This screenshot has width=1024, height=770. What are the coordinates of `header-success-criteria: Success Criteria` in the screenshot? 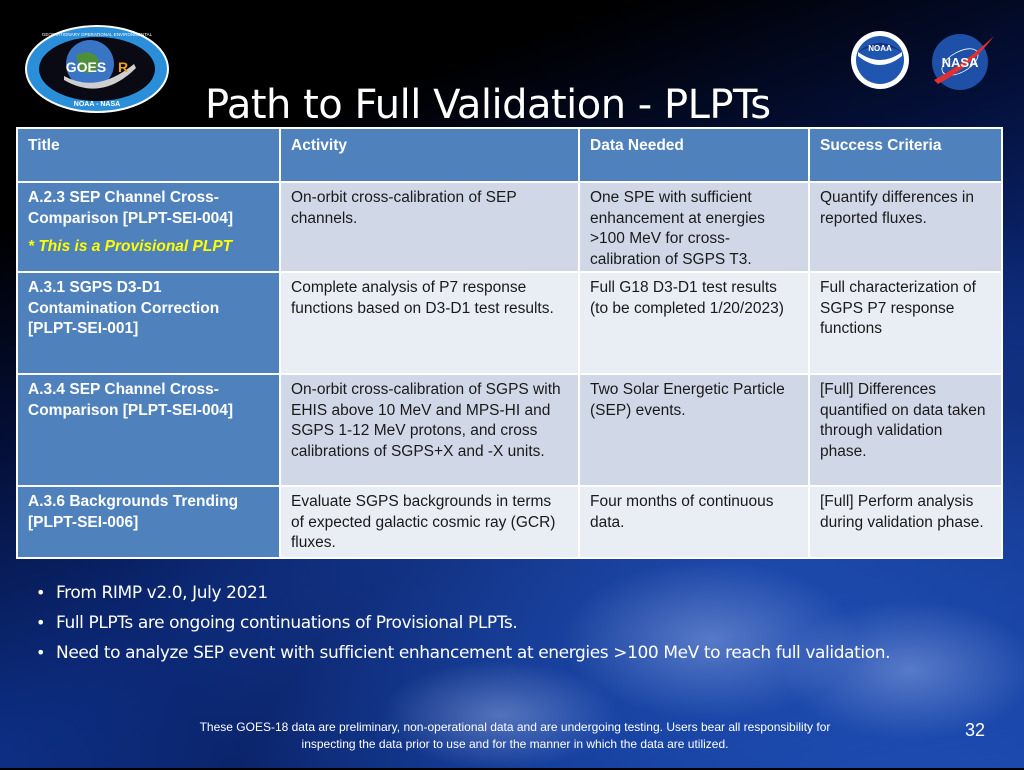 It's located at (905, 155).